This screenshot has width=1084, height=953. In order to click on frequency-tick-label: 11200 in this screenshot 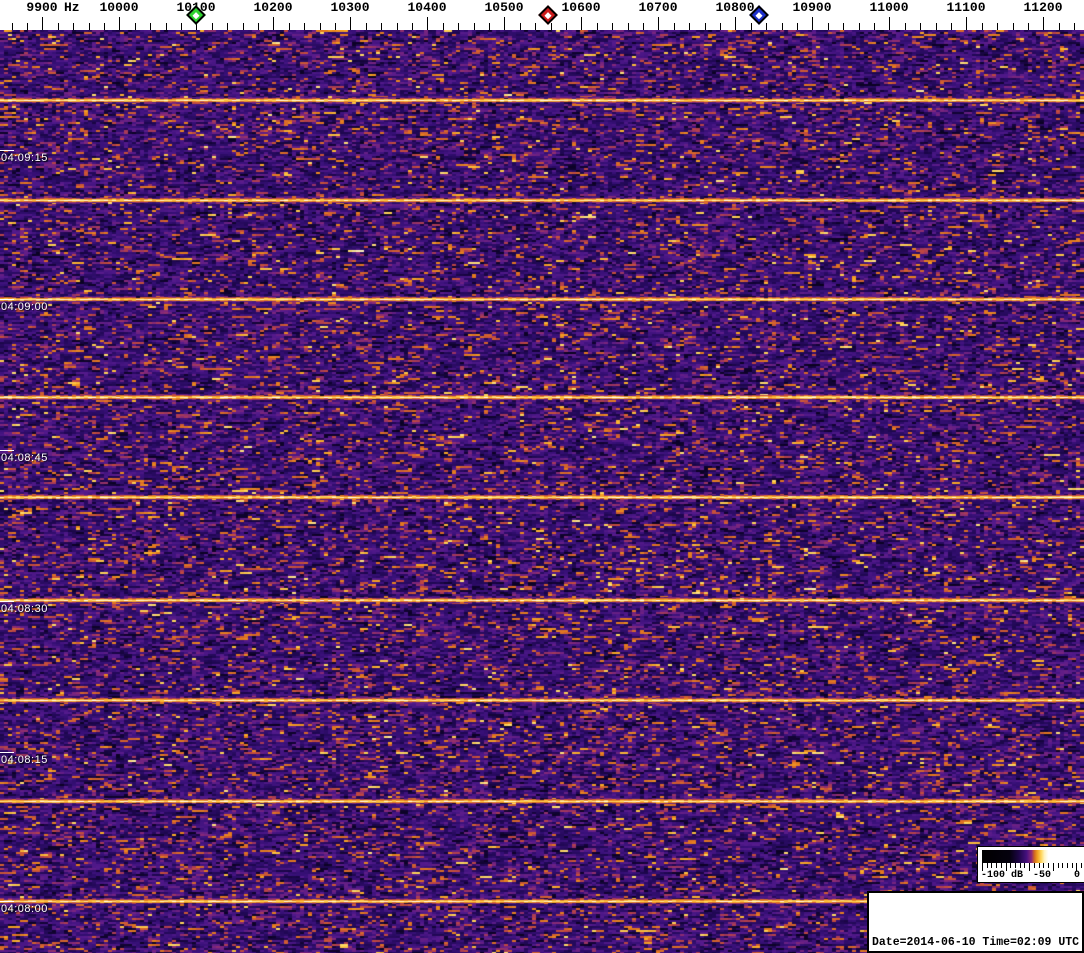, I will do `click(1043, 7)`.